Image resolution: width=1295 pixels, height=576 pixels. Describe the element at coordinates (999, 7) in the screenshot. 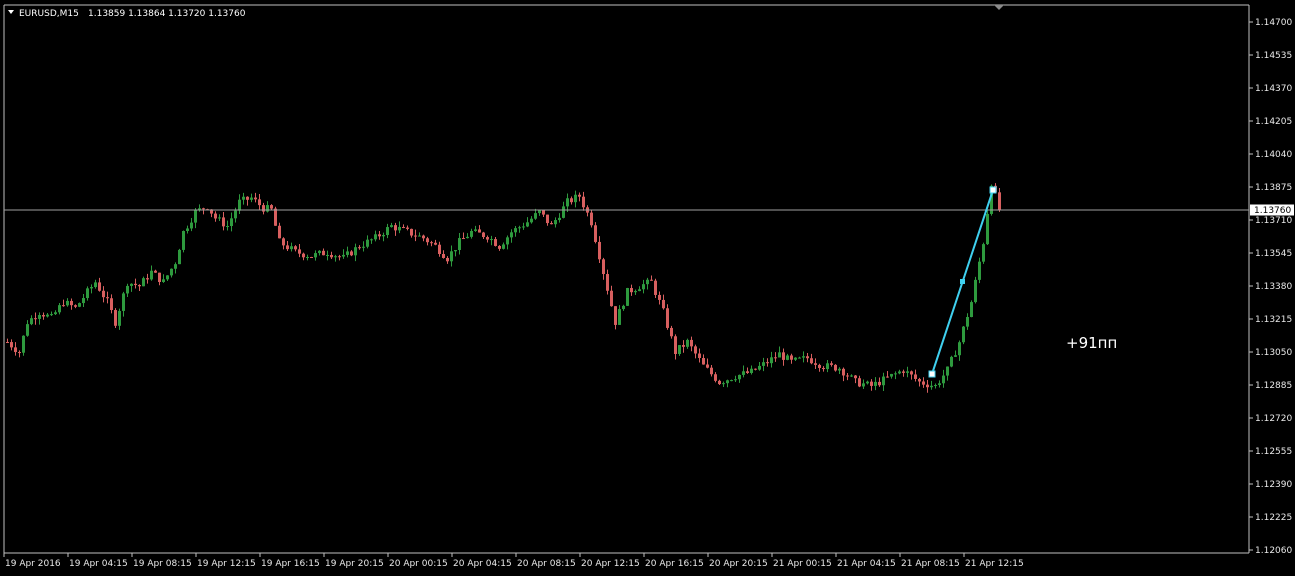

I see `chart-shift-marker-icon` at that location.